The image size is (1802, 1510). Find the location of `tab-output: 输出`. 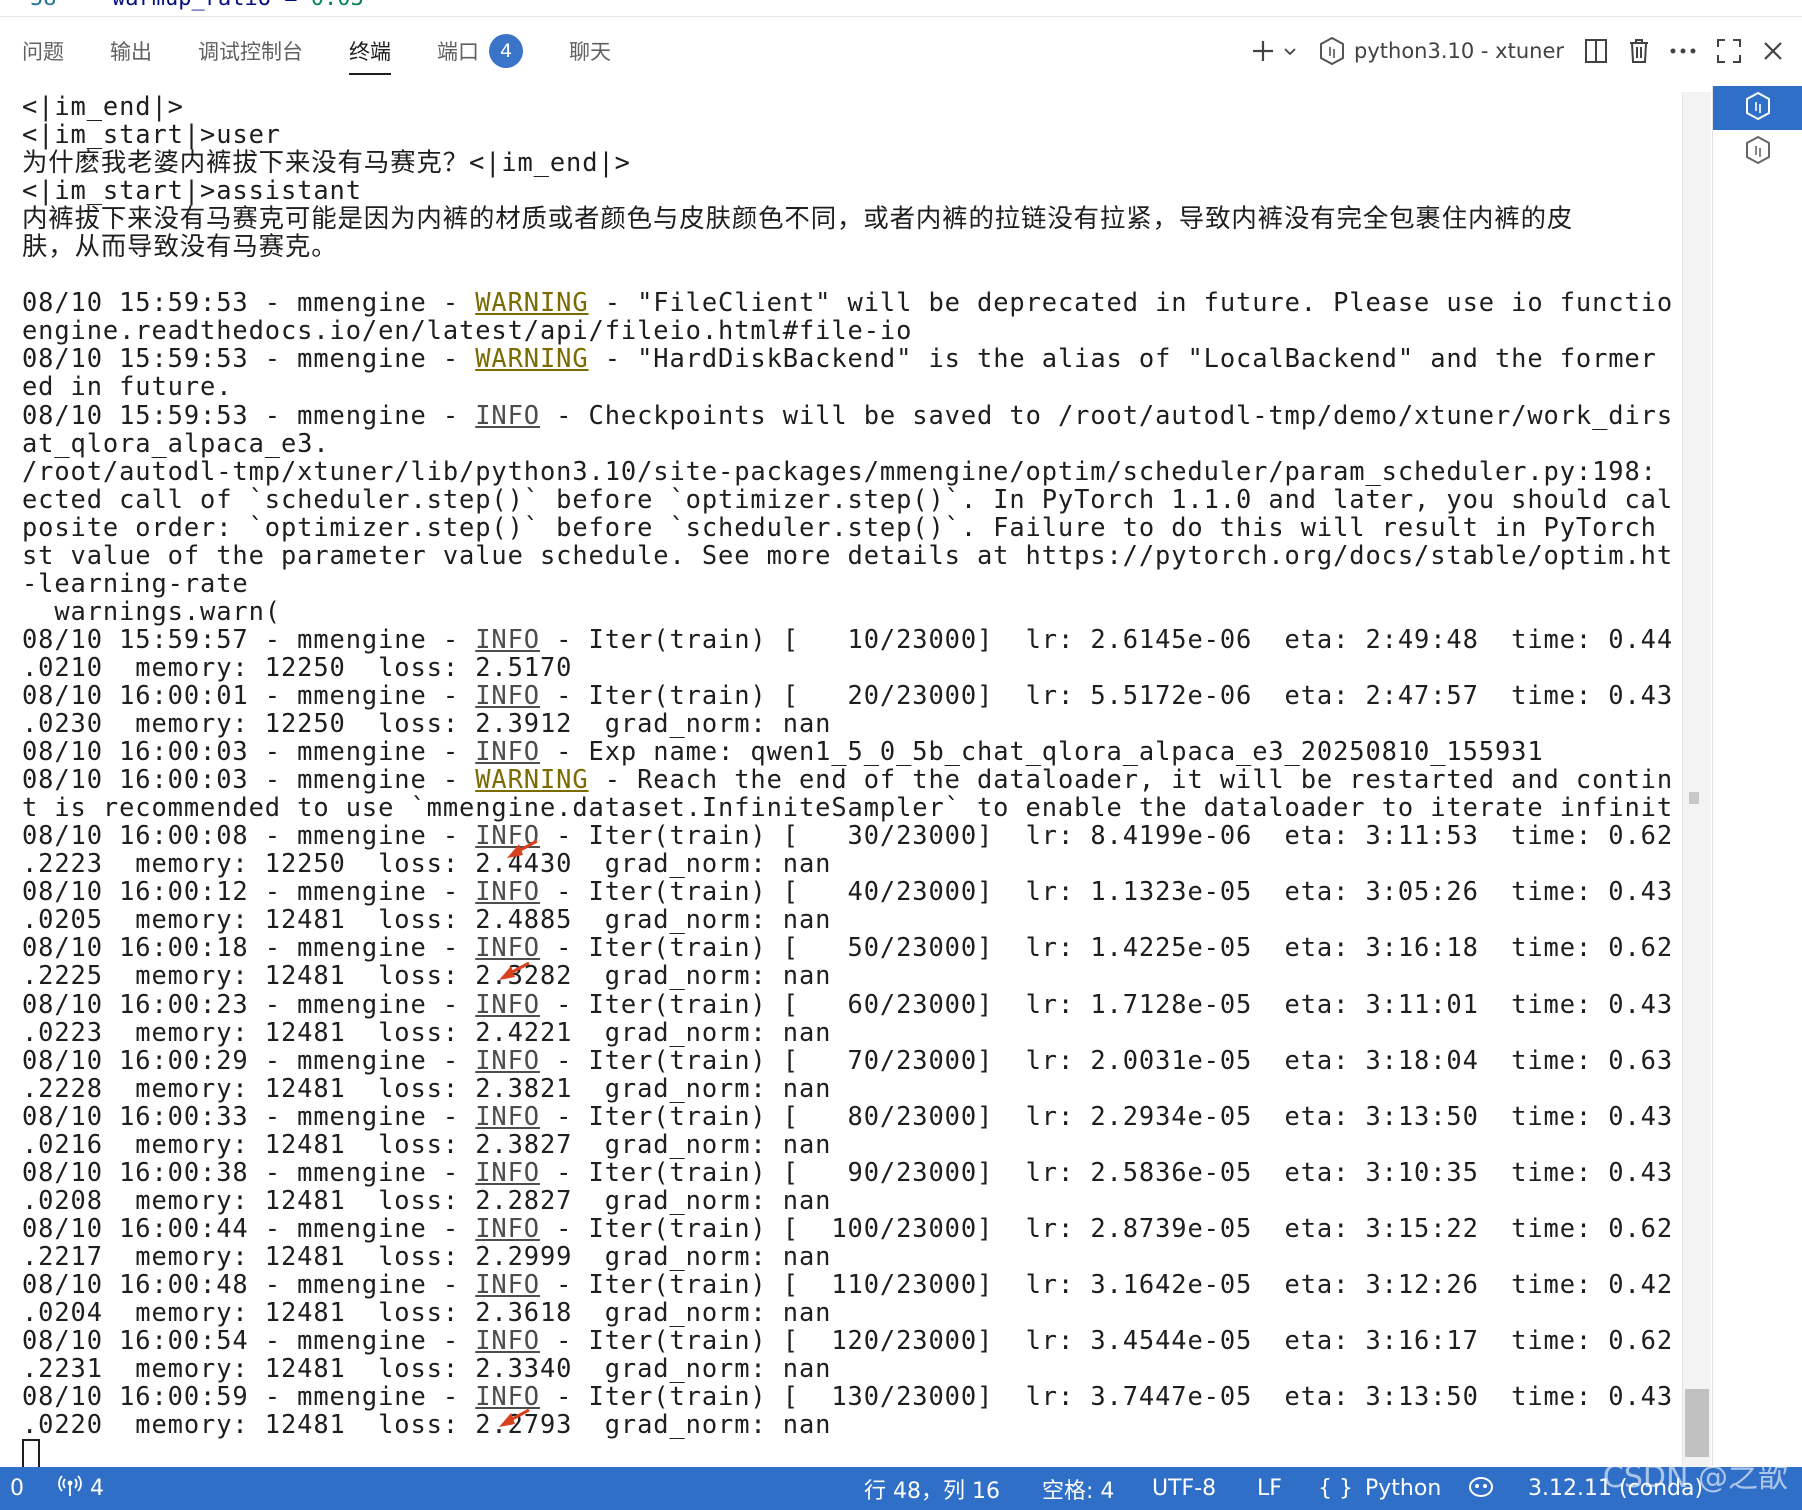

tab-output: 输出 is located at coordinates (131, 51).